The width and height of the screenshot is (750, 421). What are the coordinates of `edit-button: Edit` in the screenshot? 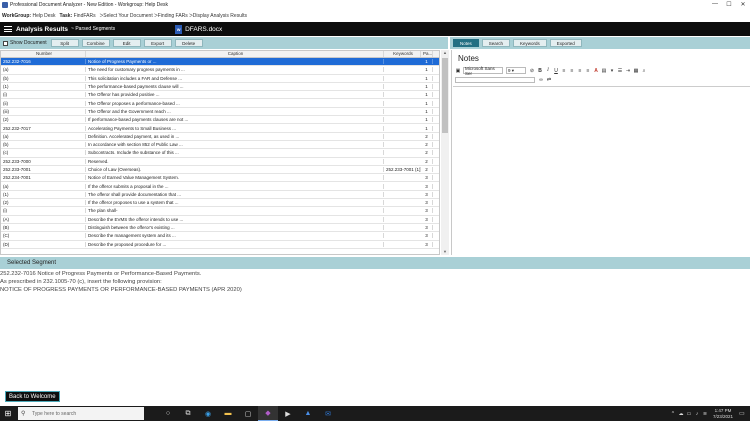 It's located at (126, 43).